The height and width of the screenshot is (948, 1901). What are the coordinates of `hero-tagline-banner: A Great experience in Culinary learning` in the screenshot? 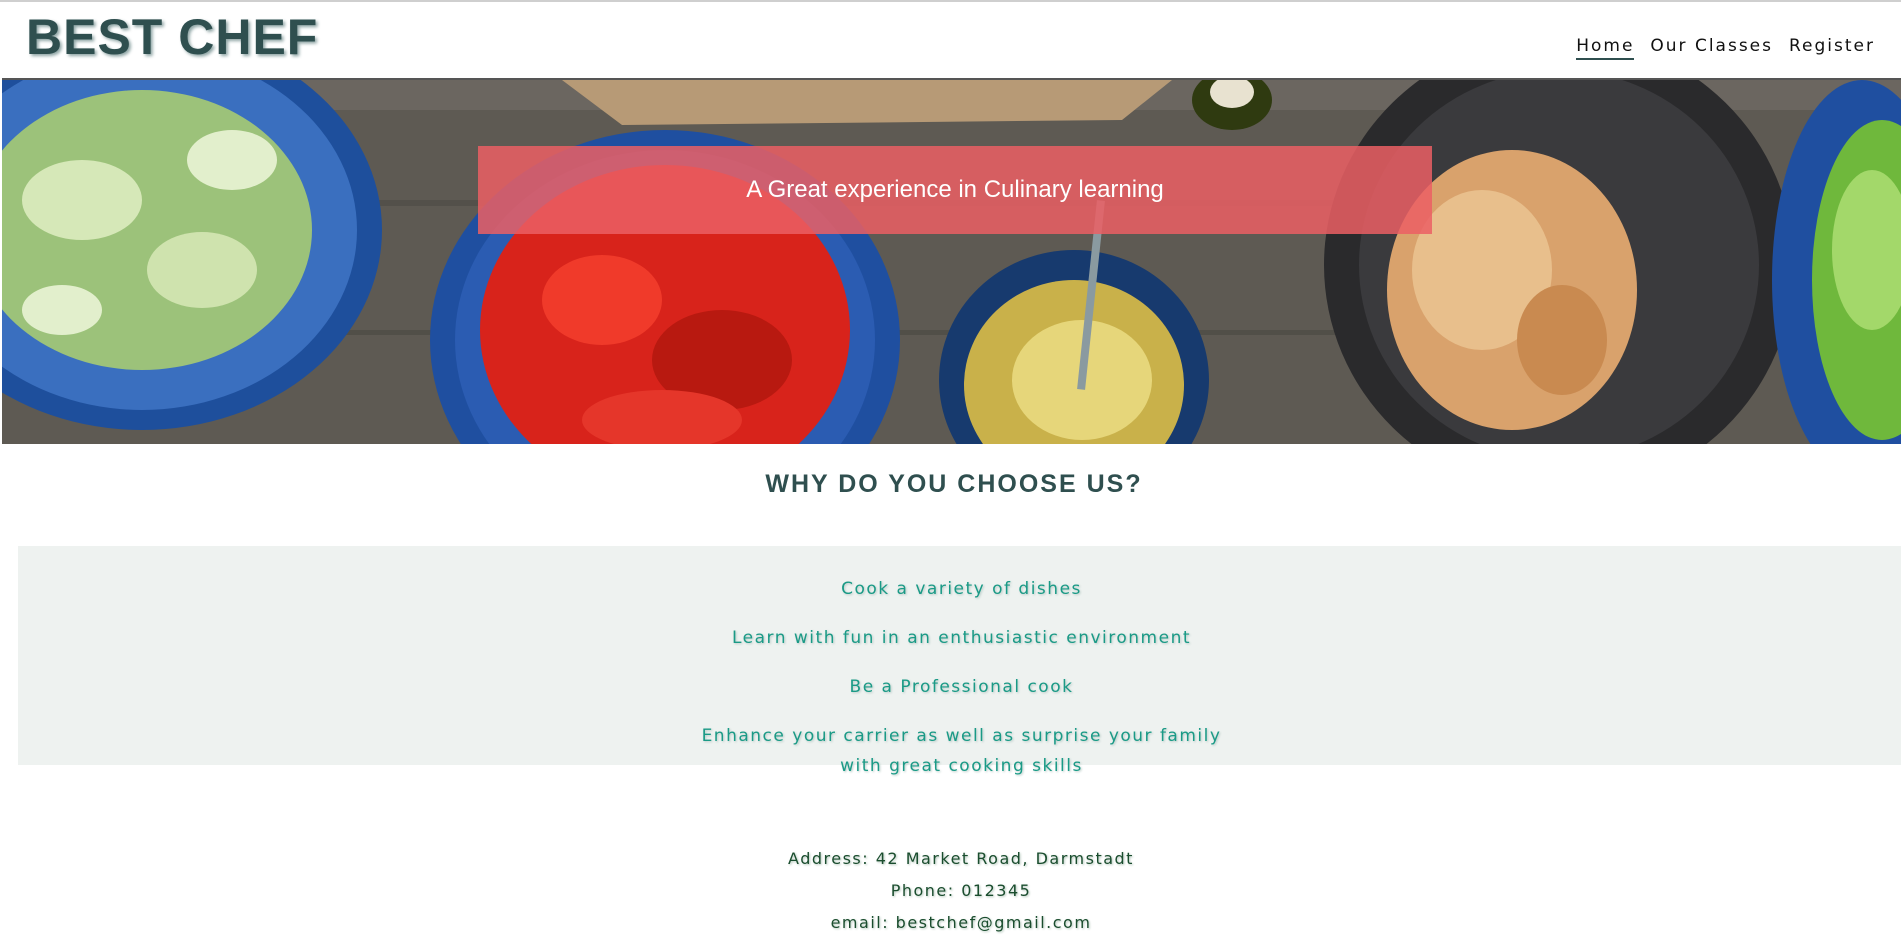 It's located at (955, 190).